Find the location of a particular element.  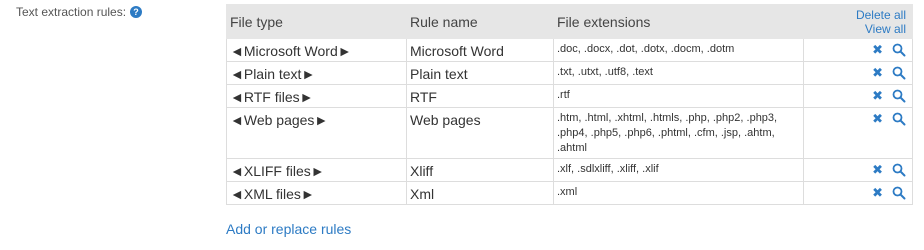

text-extraction-rules-label: Text extraction rules: is located at coordinates (71, 12).